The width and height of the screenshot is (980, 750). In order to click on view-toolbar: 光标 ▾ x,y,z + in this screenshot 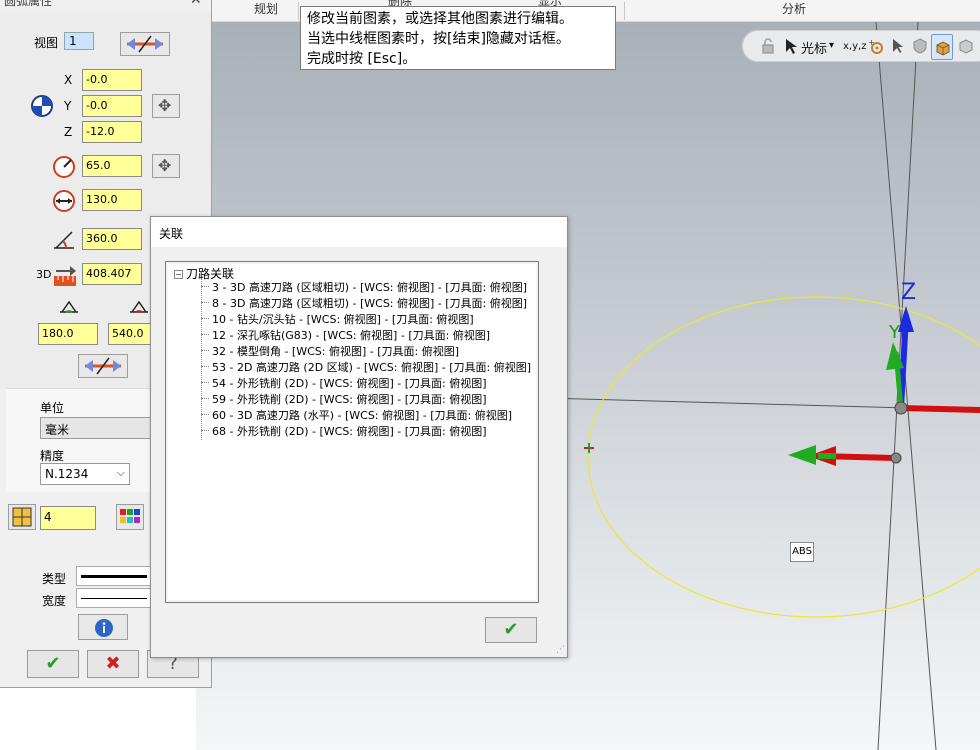, I will do `click(861, 46)`.